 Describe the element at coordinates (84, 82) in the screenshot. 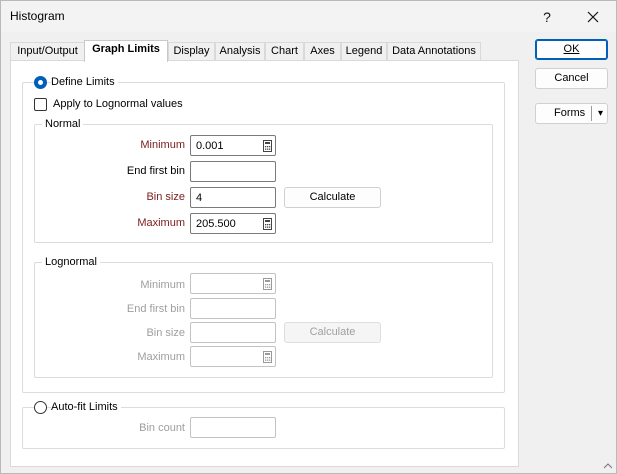

I see `define-limits-label: Define Limits` at that location.